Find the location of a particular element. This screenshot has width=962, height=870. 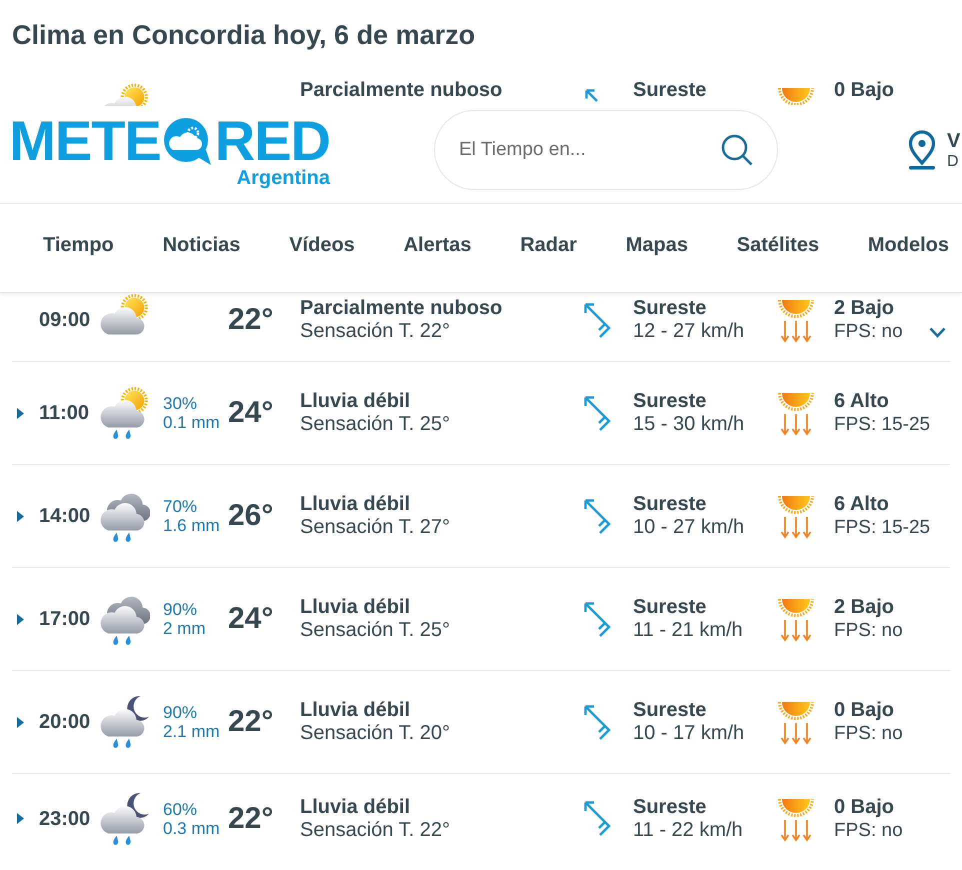

time-text: 17:00 is located at coordinates (64, 619).